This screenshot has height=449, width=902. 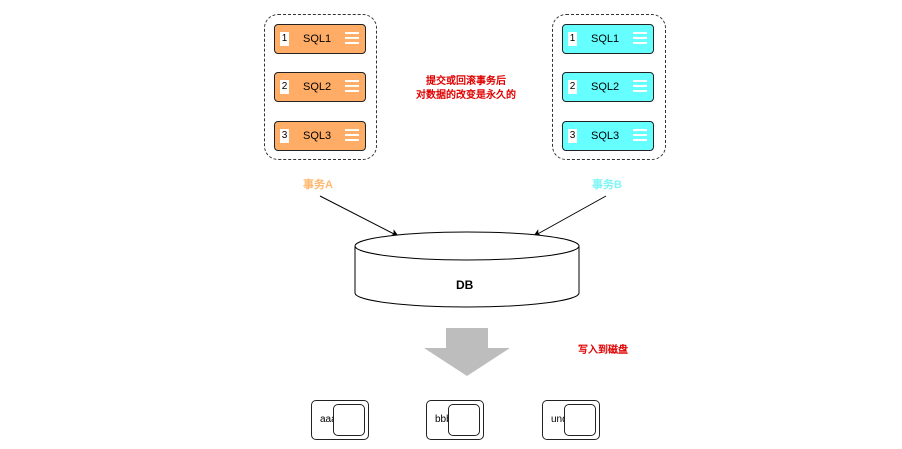 What do you see at coordinates (467, 269) in the screenshot?
I see `db-cylinder` at bounding box center [467, 269].